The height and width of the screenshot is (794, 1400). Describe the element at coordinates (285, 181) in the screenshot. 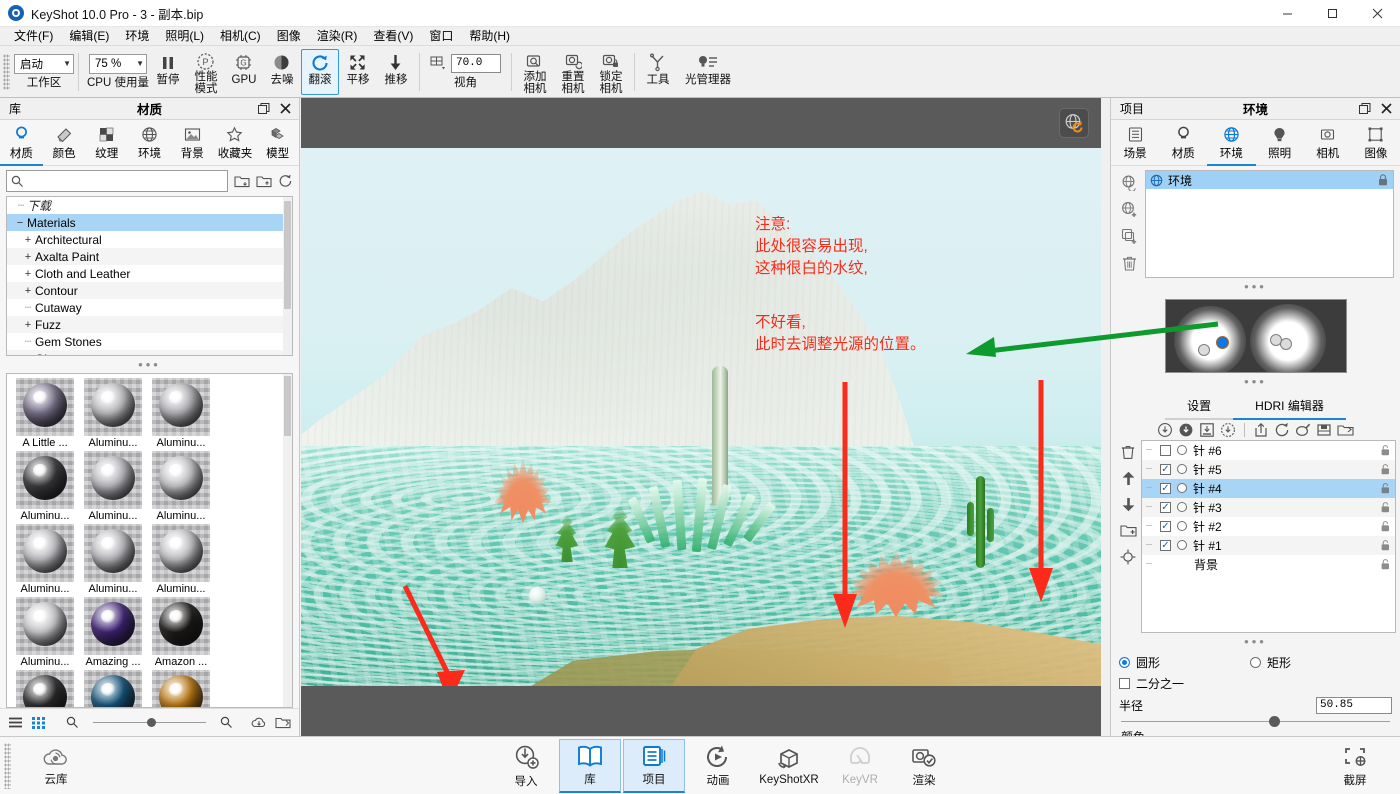

I see `refresh-icon` at that location.